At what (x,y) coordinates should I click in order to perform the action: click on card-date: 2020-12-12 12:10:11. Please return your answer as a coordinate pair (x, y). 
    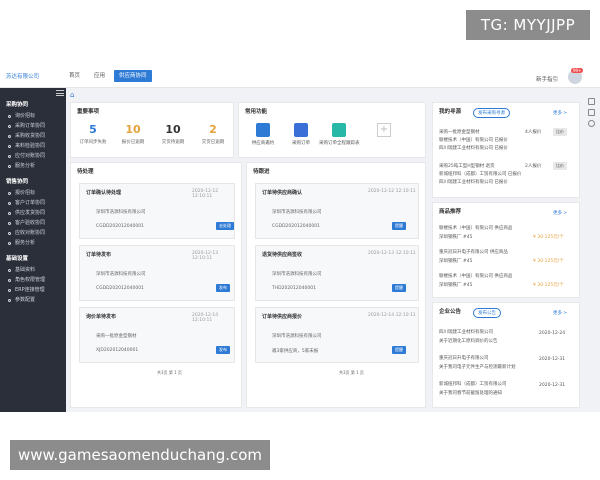
    Looking at the image, I should click on (392, 191).